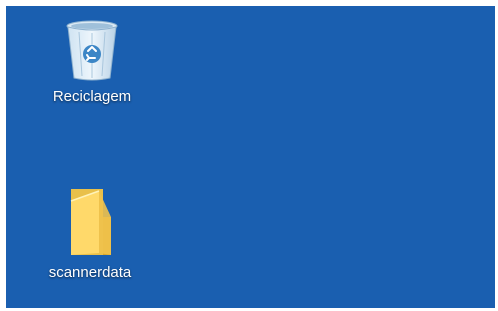  I want to click on recycle-bin-label: Reciclagem, so click(92, 96).